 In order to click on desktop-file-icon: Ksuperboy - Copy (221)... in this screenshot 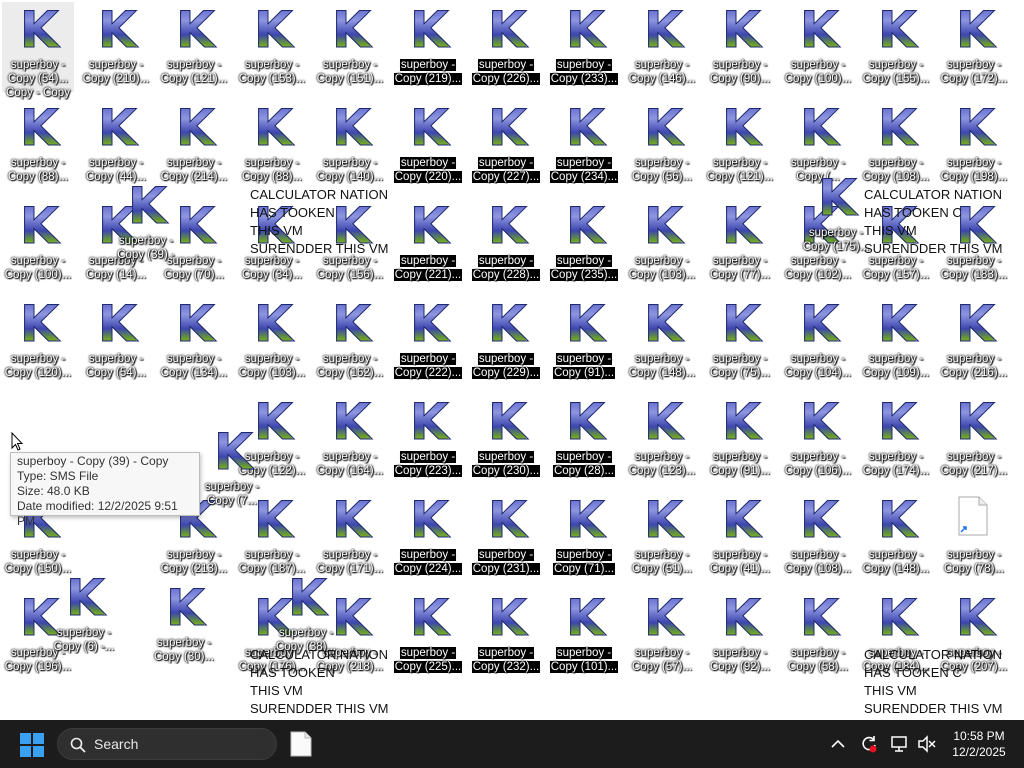, I will do `click(428, 243)`.